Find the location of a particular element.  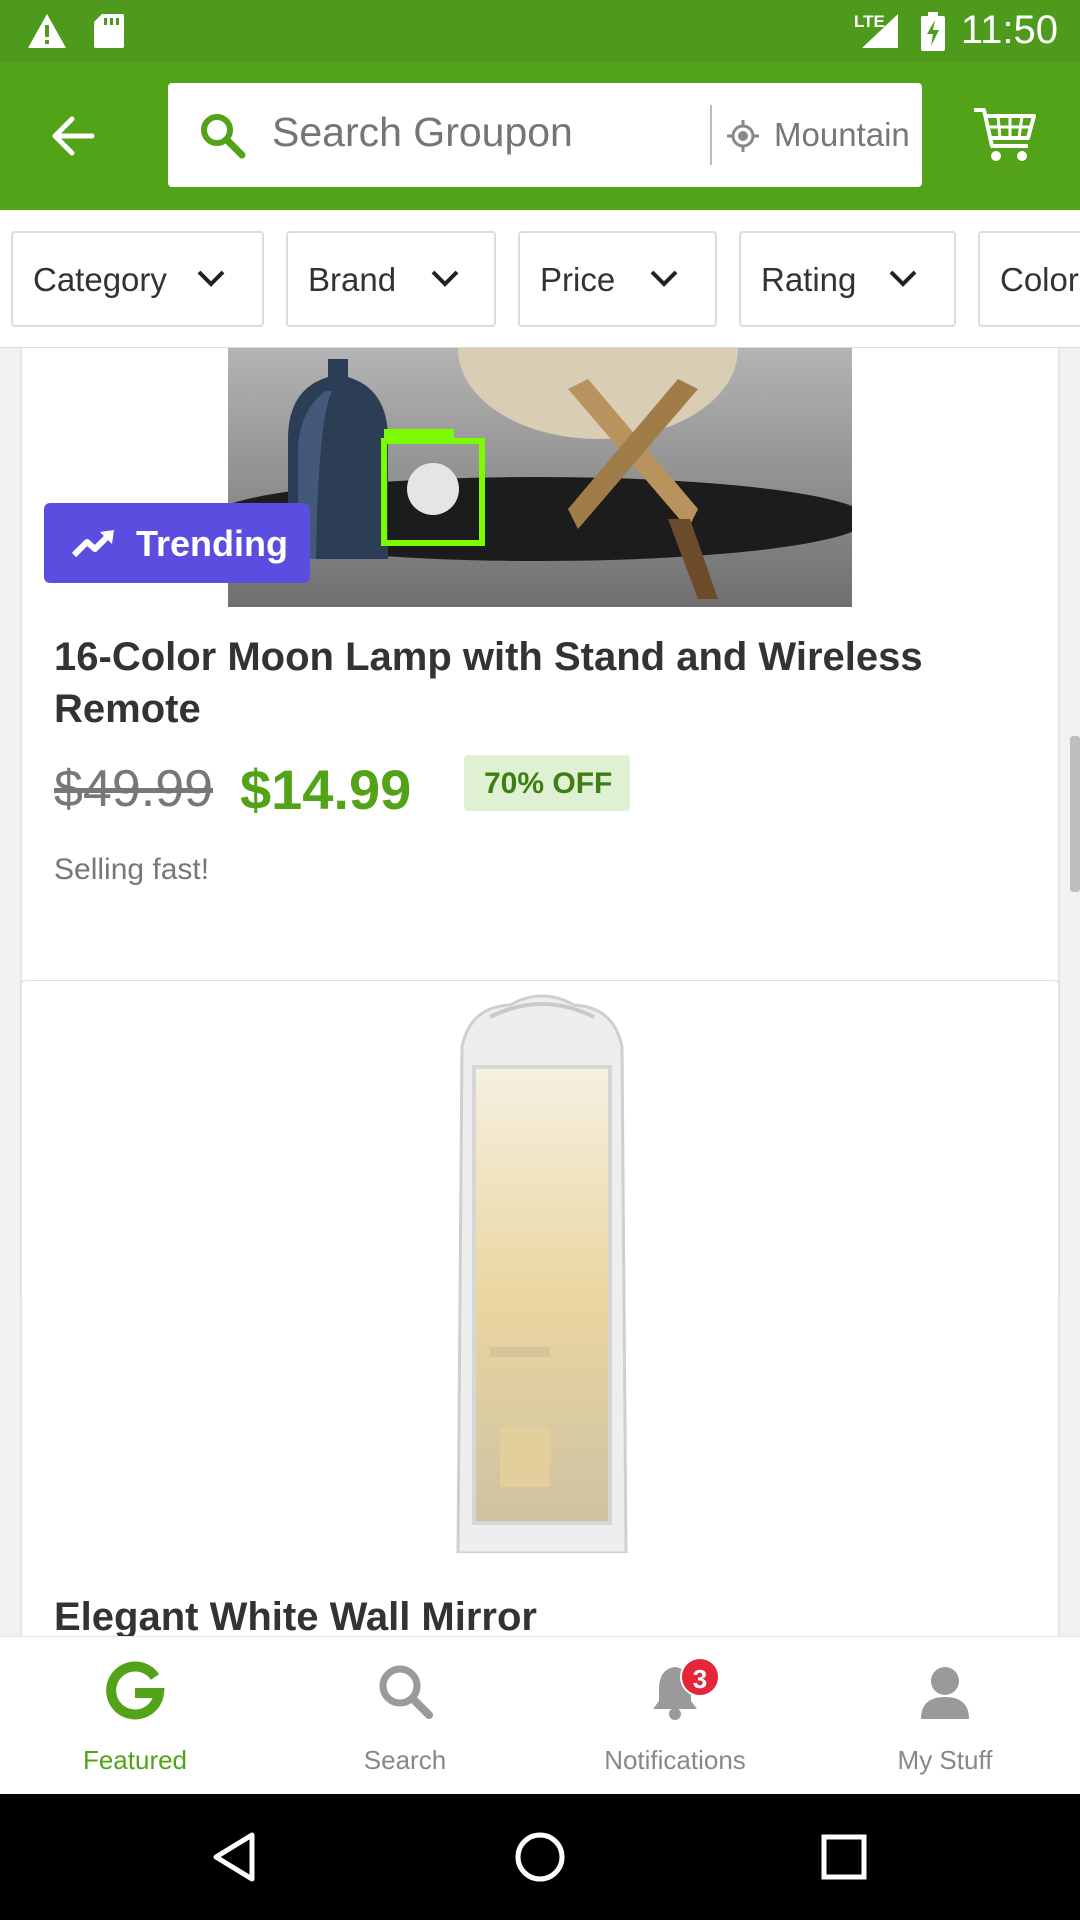

filter-chip-label: Category is located at coordinates (100, 279).